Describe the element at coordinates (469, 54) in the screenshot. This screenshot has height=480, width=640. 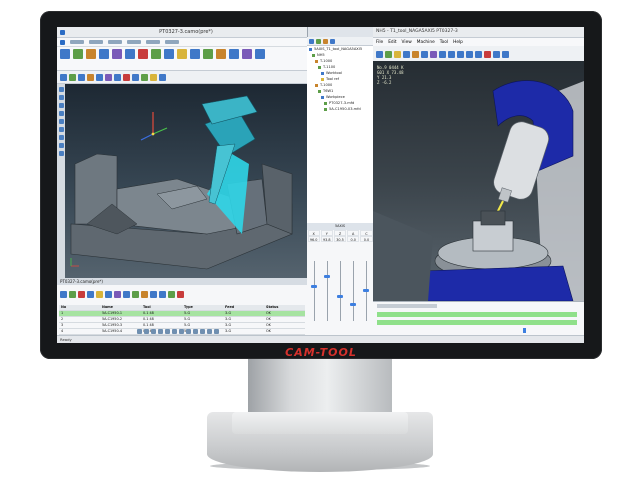
I see `rewind-icon` at that location.